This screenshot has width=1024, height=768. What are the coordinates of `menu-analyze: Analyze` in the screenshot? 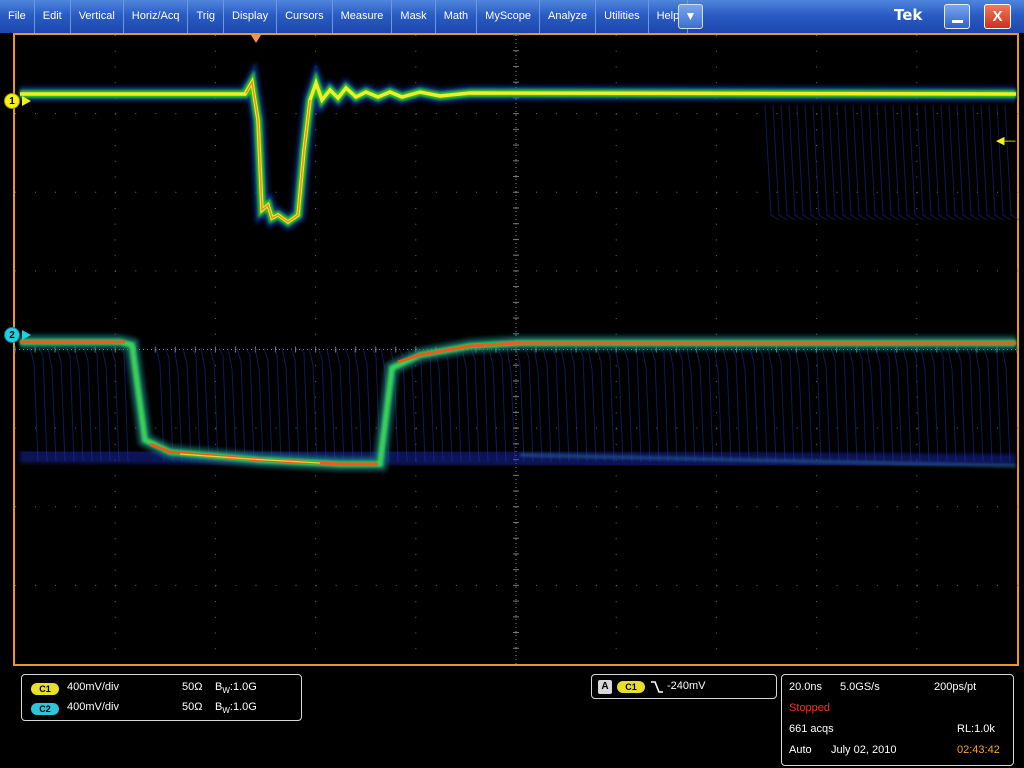 It's located at (568, 16).